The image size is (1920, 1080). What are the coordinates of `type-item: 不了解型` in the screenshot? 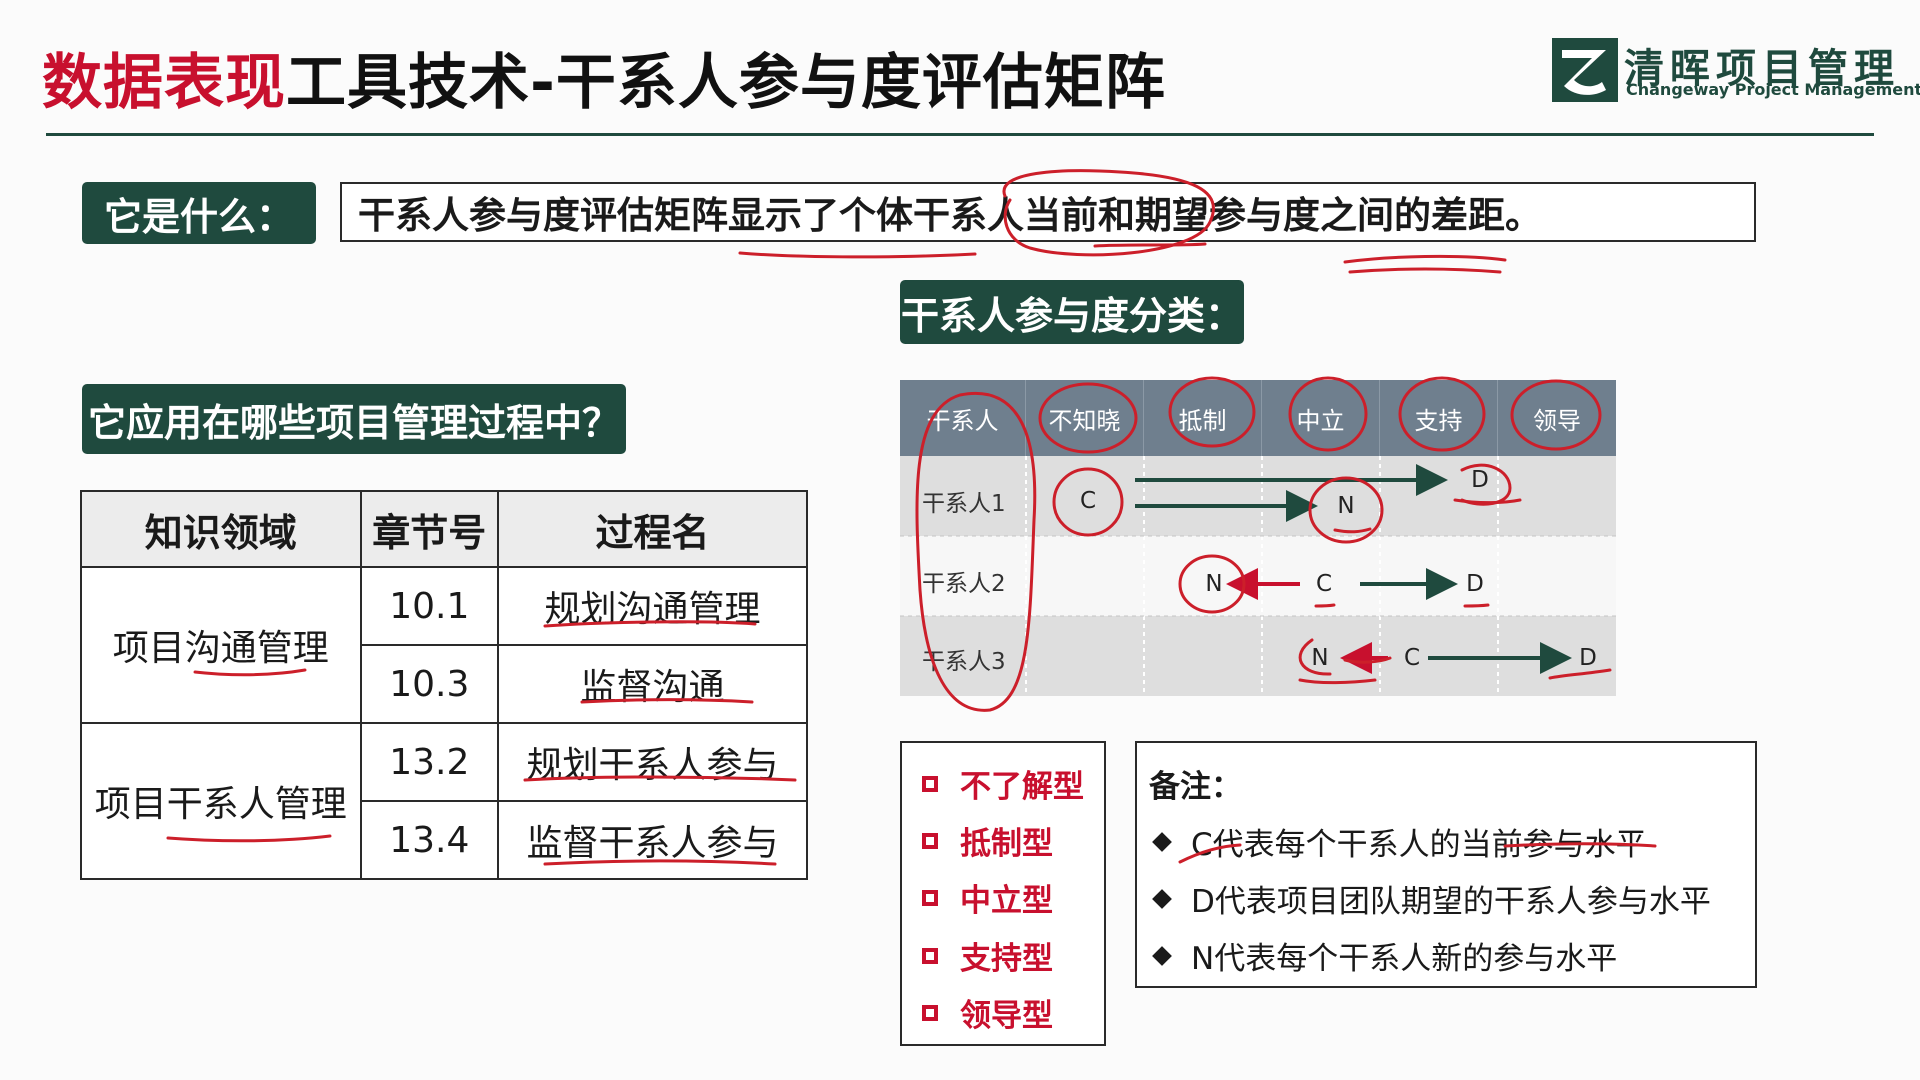 It's located at (1003, 783).